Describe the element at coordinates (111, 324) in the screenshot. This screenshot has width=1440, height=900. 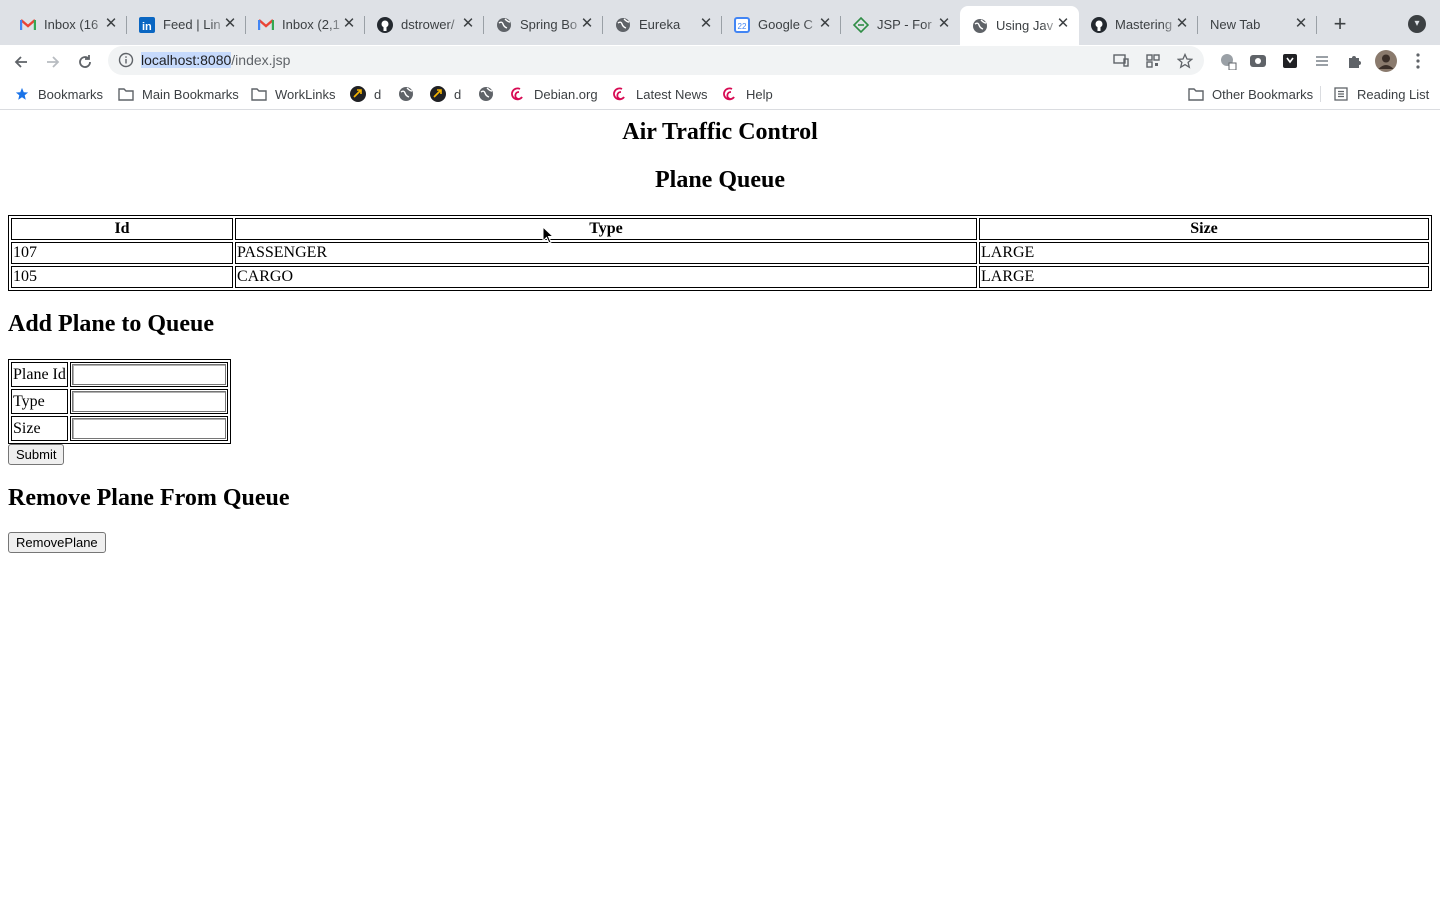
I see `add-plane-heading: Add Plane to Queue` at that location.